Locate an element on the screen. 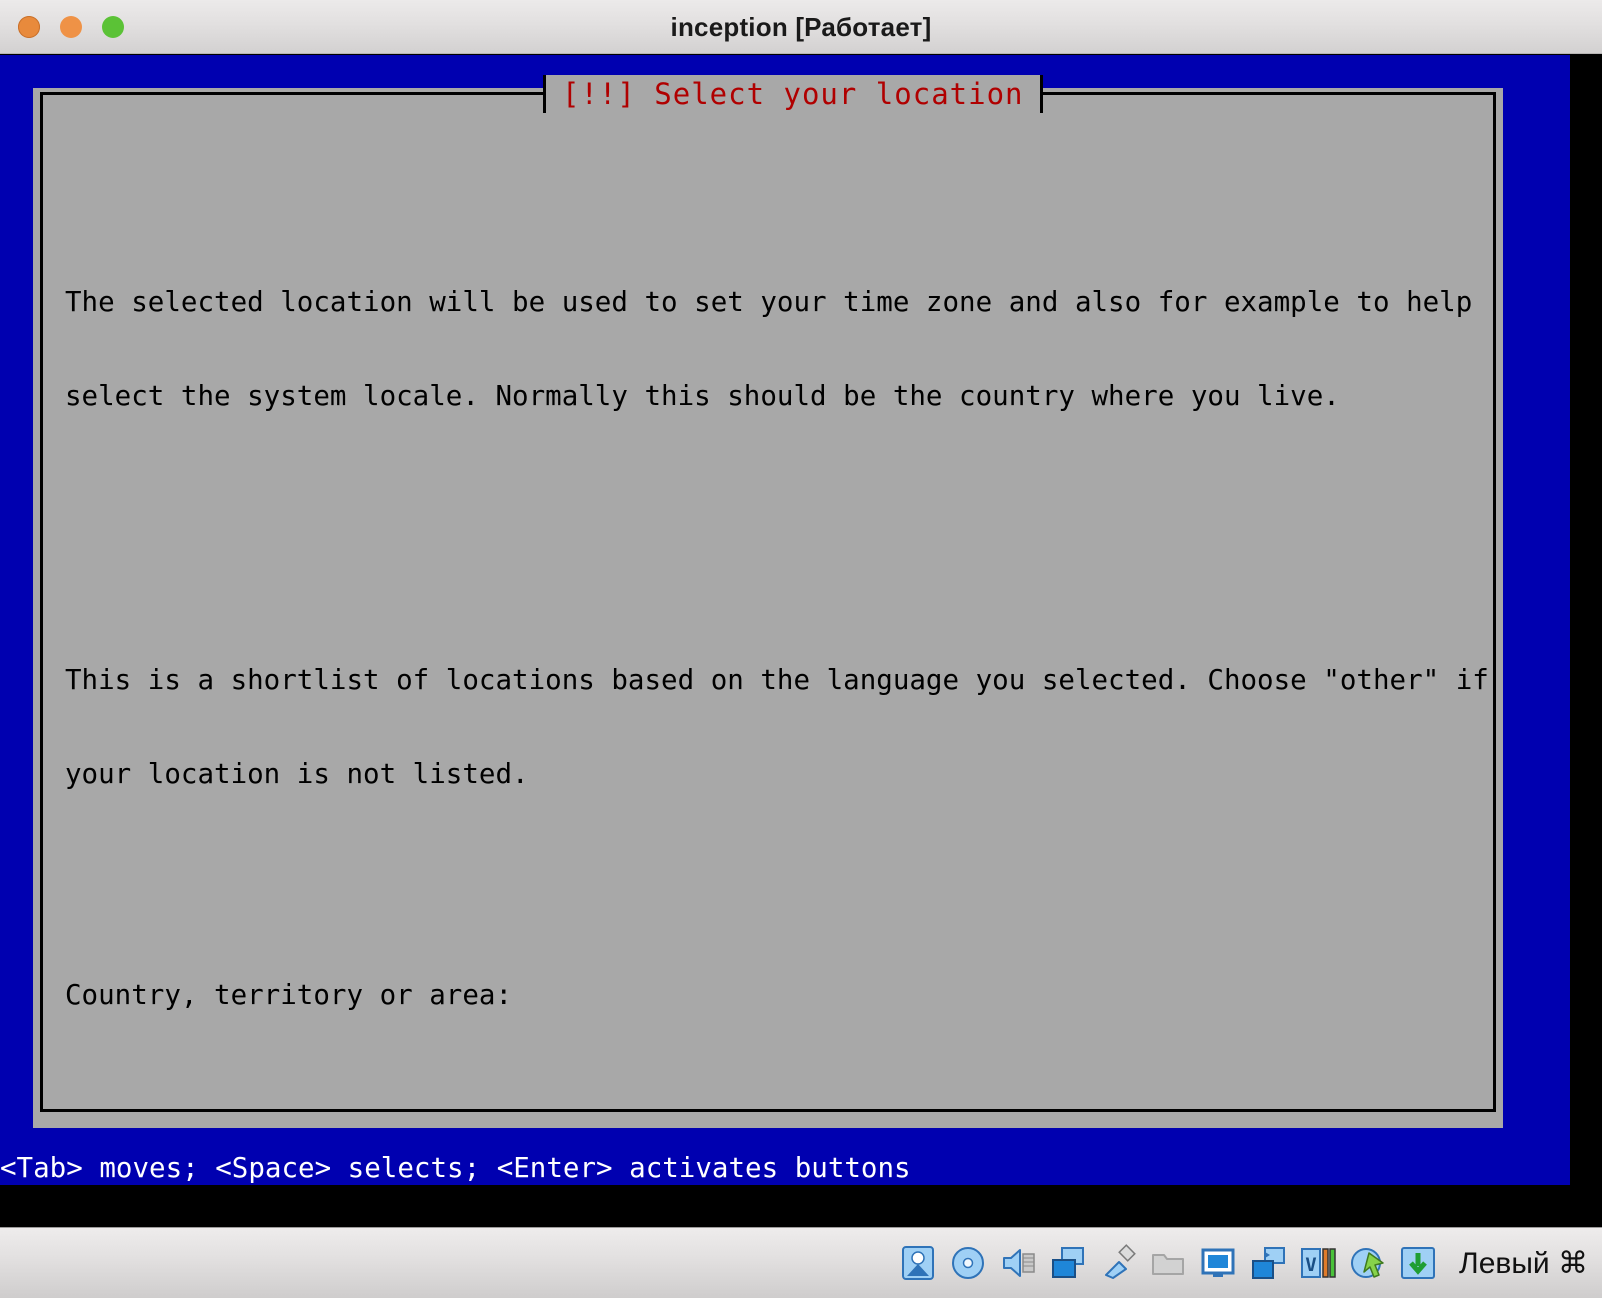 This screenshot has height=1298, width=1602. console-right-margin is located at coordinates (1586, 620).